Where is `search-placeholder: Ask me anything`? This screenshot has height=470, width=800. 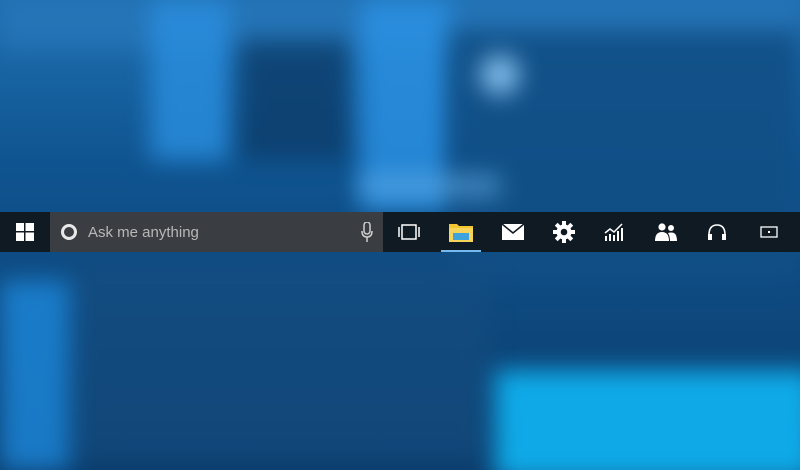
search-placeholder: Ask me anything is located at coordinates (143, 232).